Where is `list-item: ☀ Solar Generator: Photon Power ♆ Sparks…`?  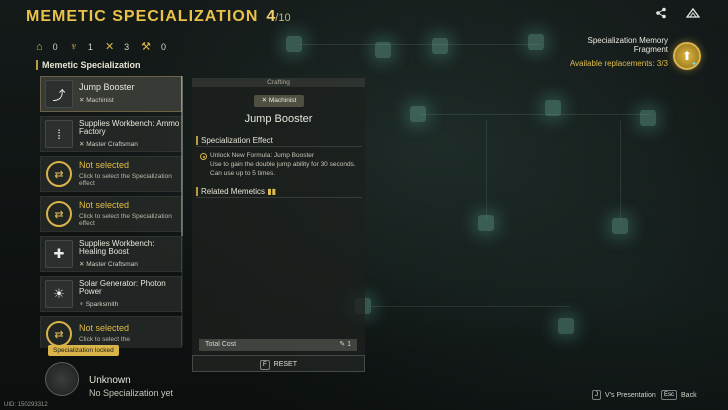 list-item: ☀ Solar Generator: Photon Power ♆ Sparks… is located at coordinates (111, 294).